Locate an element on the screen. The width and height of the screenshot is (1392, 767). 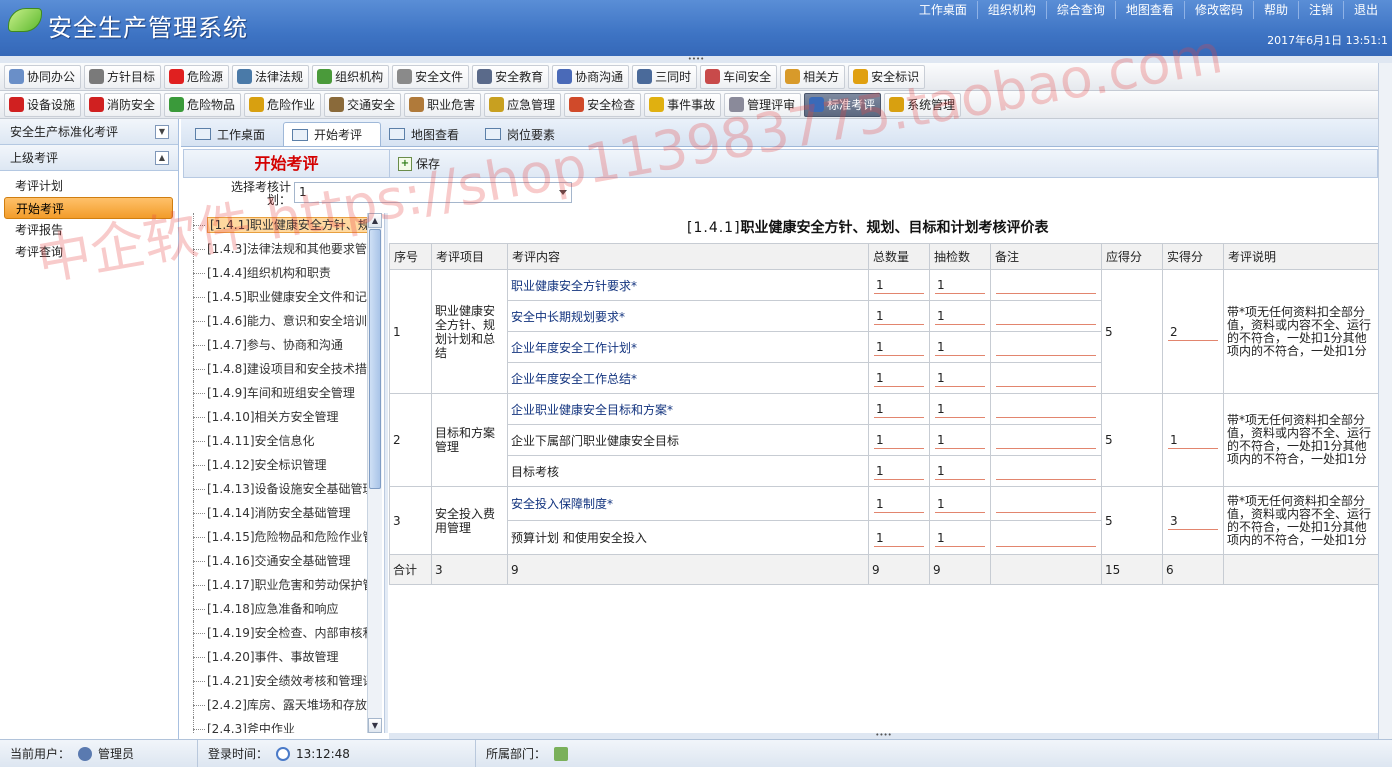
nav-section-header: 安全生产标准化考评 ▼ is located at coordinates (89, 132).